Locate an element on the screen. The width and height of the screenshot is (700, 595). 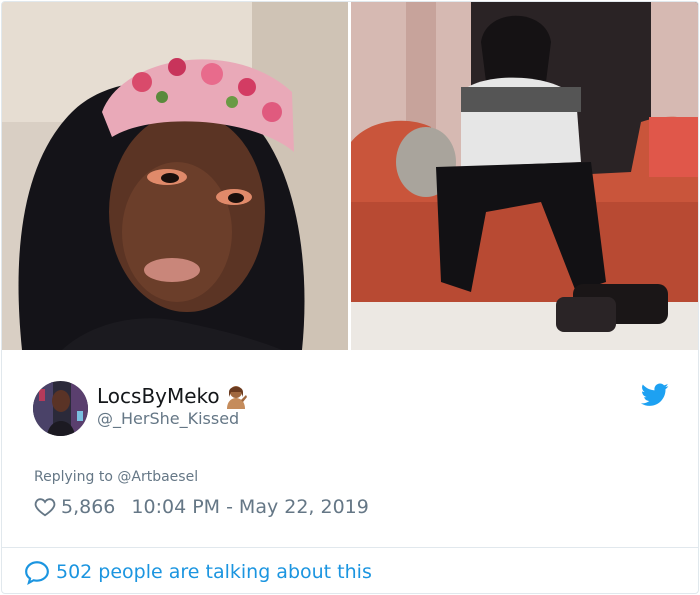
user-handle: @_HerShe_Kissed is located at coordinates (168, 419).